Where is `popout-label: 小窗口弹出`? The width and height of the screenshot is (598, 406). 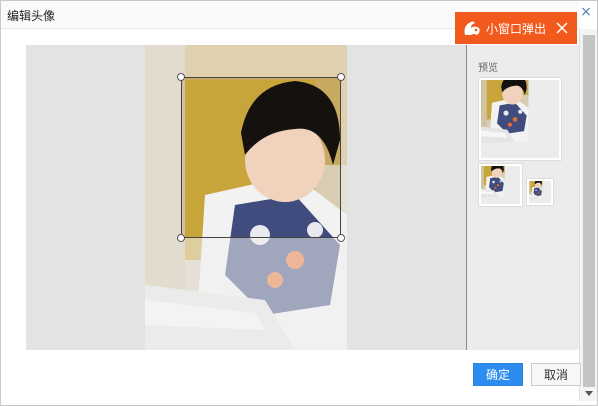
popout-label: 小窗口弹出 is located at coordinates (516, 29).